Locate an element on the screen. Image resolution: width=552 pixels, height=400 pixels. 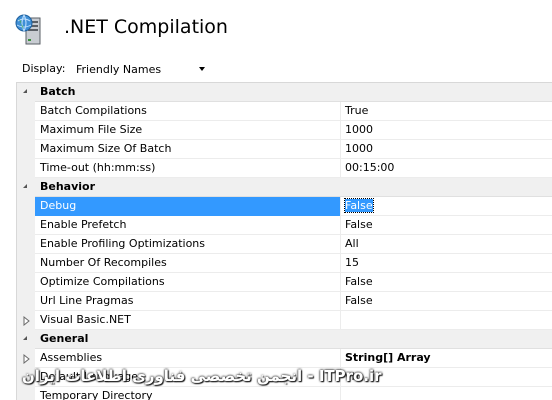
server-globe-icon is located at coordinates (28, 29).